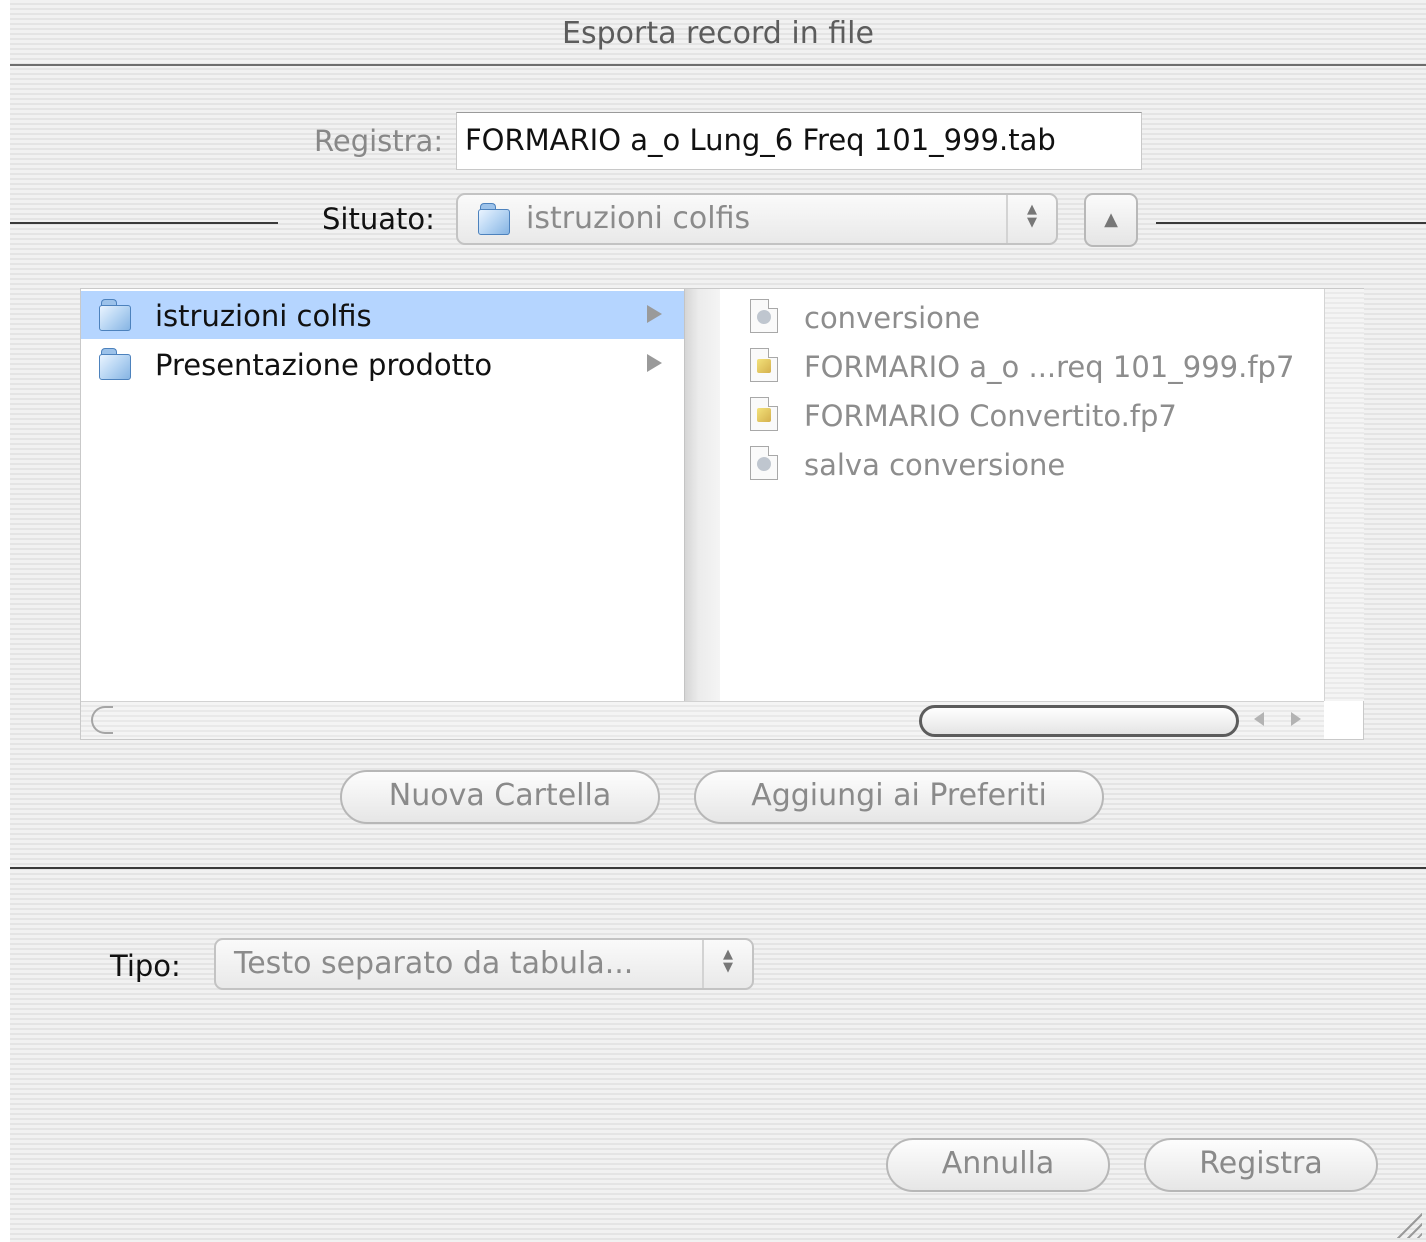 The image size is (1426, 1242). What do you see at coordinates (382, 495) in the screenshot?
I see `folder-column: istruzioni colfis Presentazione prodotto` at bounding box center [382, 495].